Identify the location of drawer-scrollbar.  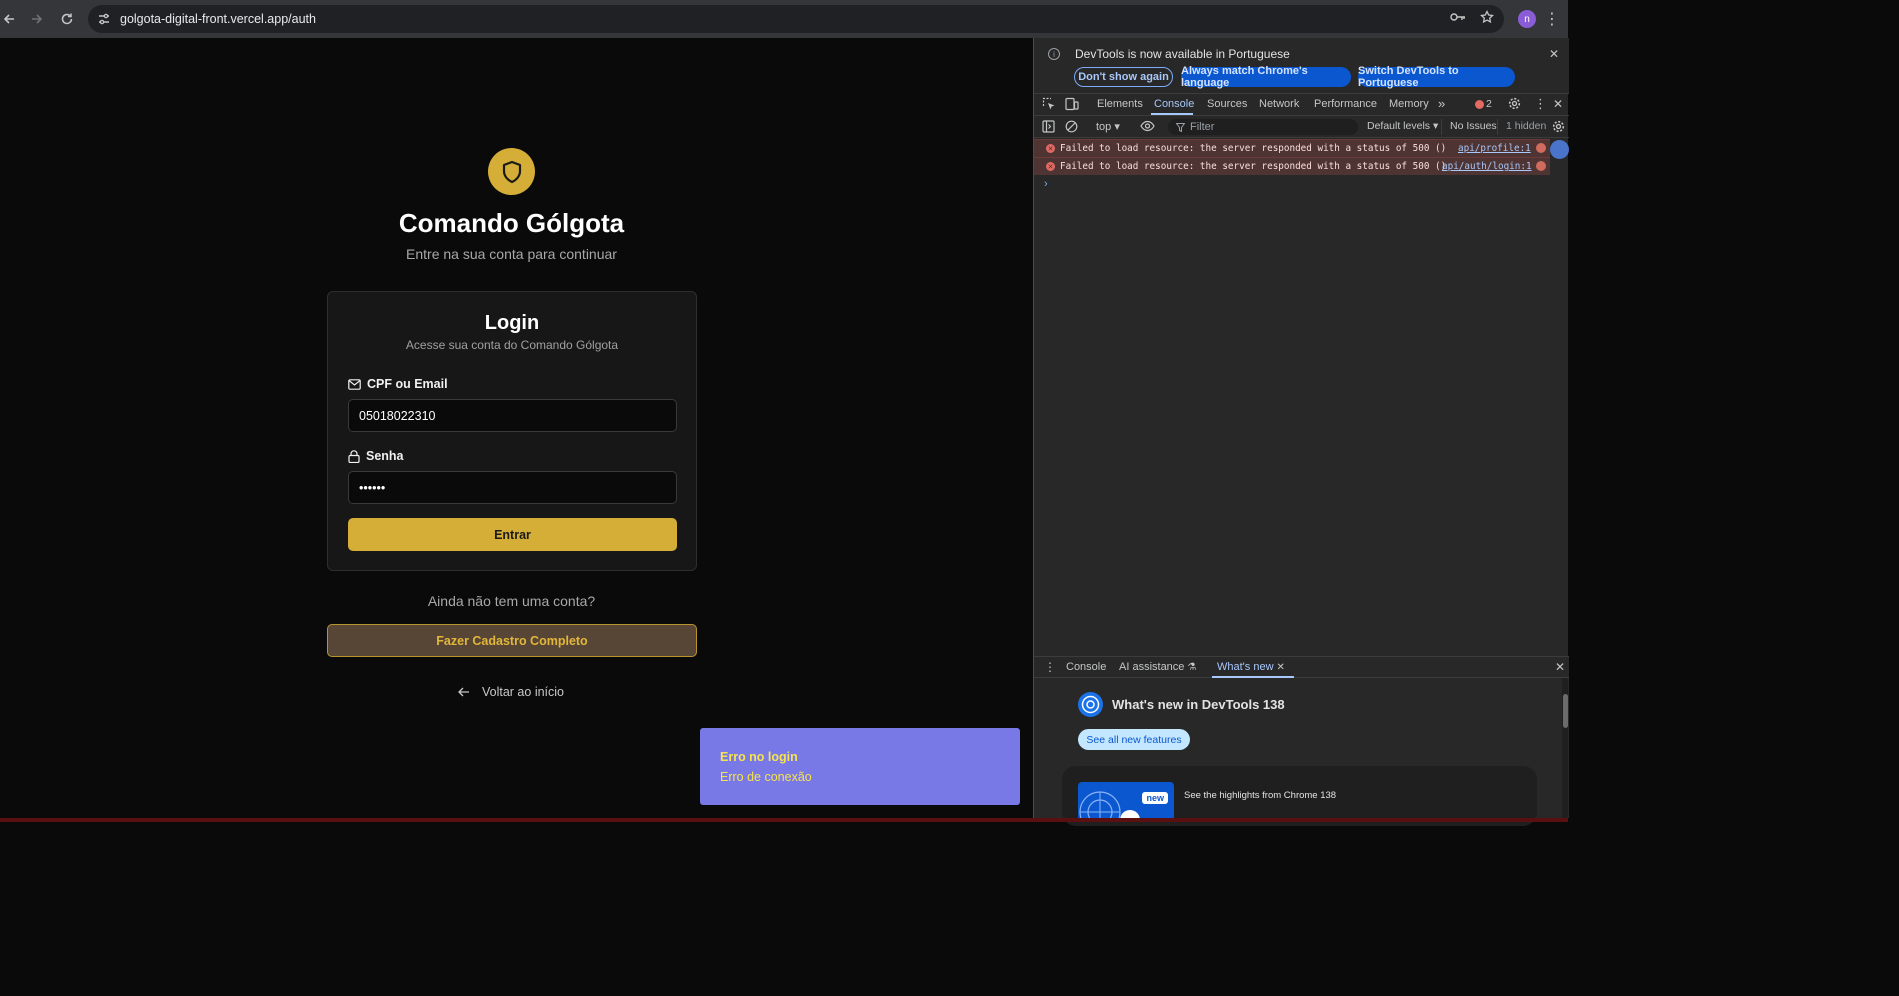
(1565, 748).